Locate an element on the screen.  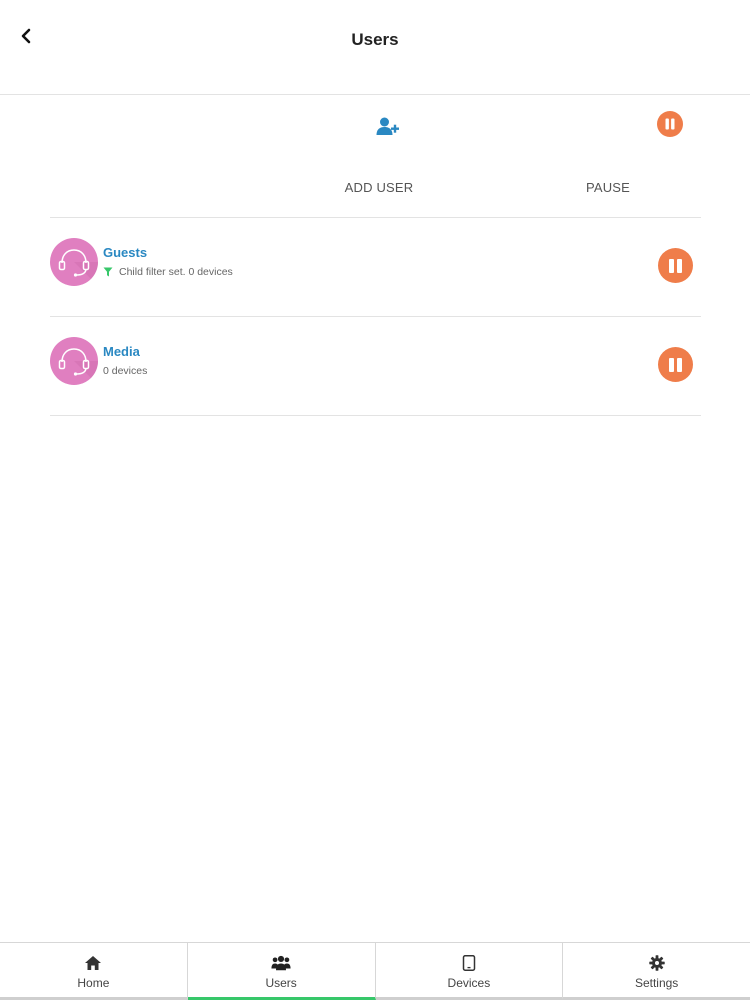
tab-bar: Home Users Devices Settings is located at coordinates (375, 971).